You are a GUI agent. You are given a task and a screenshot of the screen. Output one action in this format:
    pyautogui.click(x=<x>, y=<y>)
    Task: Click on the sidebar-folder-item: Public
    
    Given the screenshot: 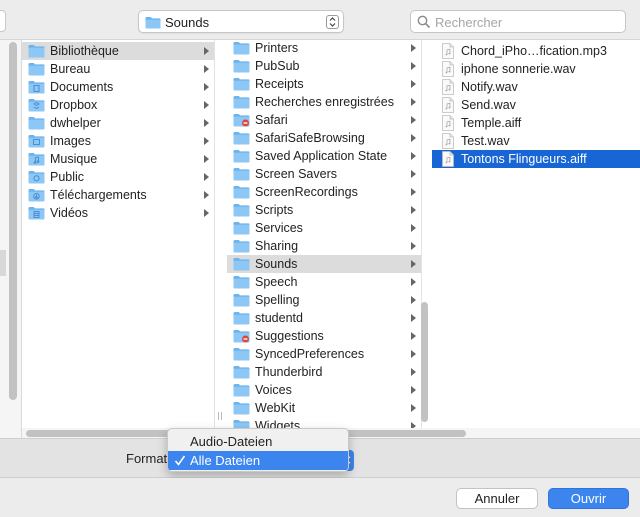 What is the action you would take?
    pyautogui.click(x=118, y=177)
    